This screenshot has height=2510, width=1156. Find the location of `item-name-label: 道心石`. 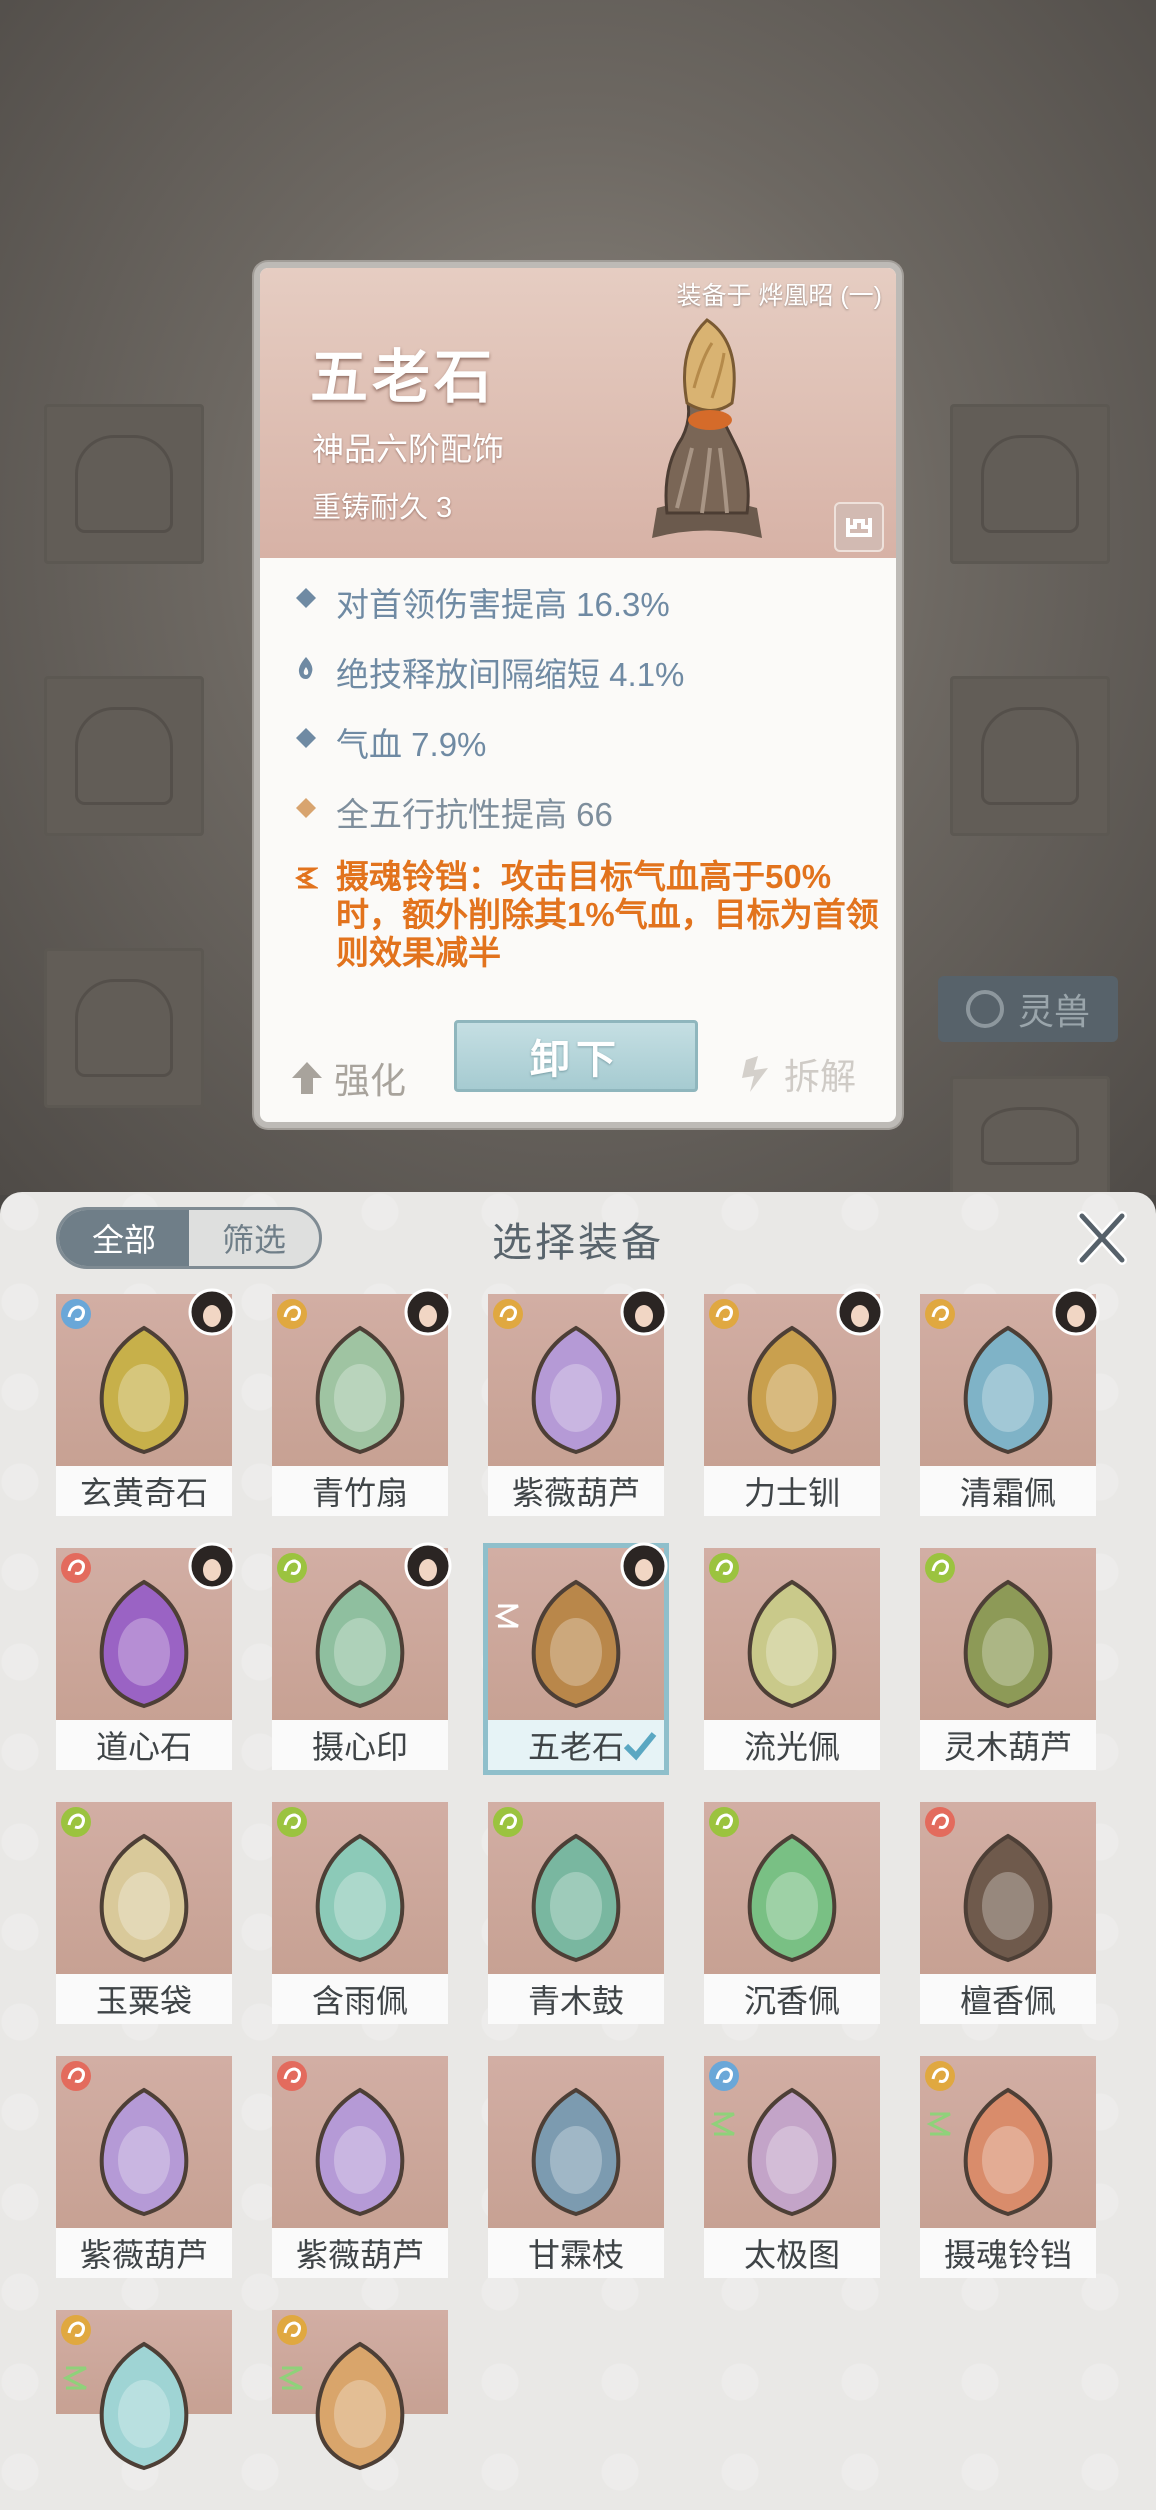

item-name-label: 道心石 is located at coordinates (144, 1745).